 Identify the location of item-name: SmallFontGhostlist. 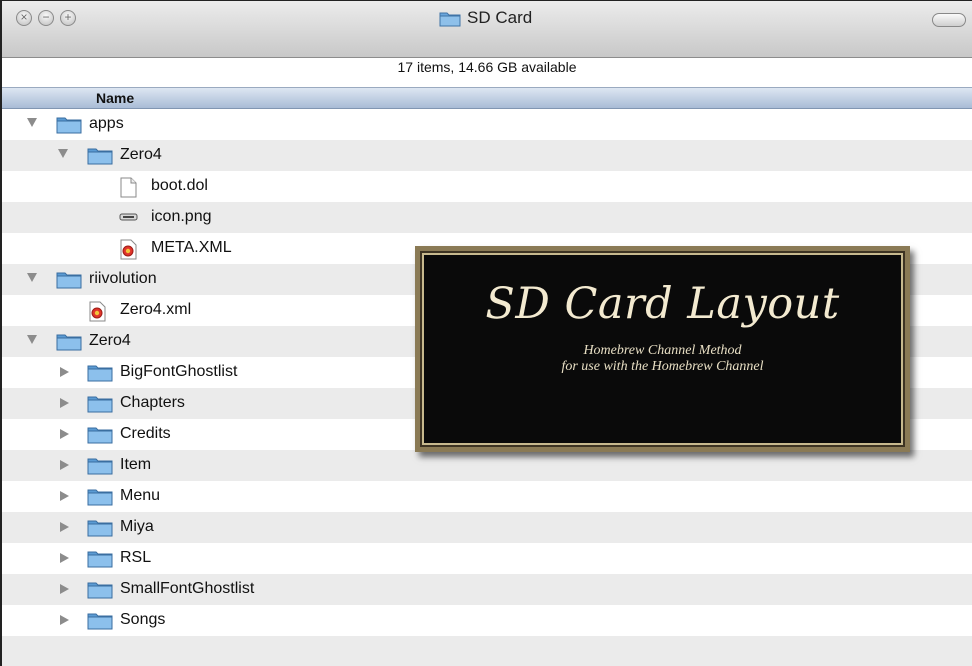
(187, 588).